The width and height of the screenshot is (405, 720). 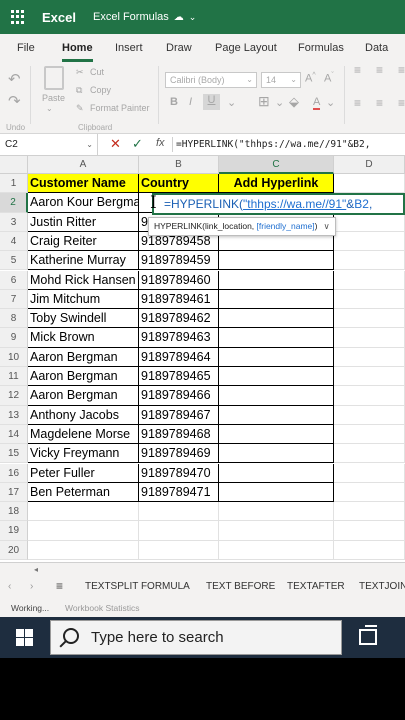 I want to click on row-header-3: 3, so click(x=14, y=222).